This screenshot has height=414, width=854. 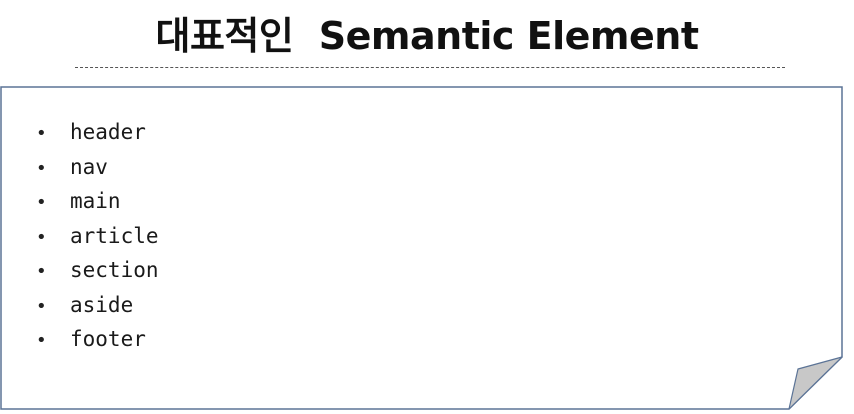 What do you see at coordinates (114, 235) in the screenshot?
I see `list-item-label: article` at bounding box center [114, 235].